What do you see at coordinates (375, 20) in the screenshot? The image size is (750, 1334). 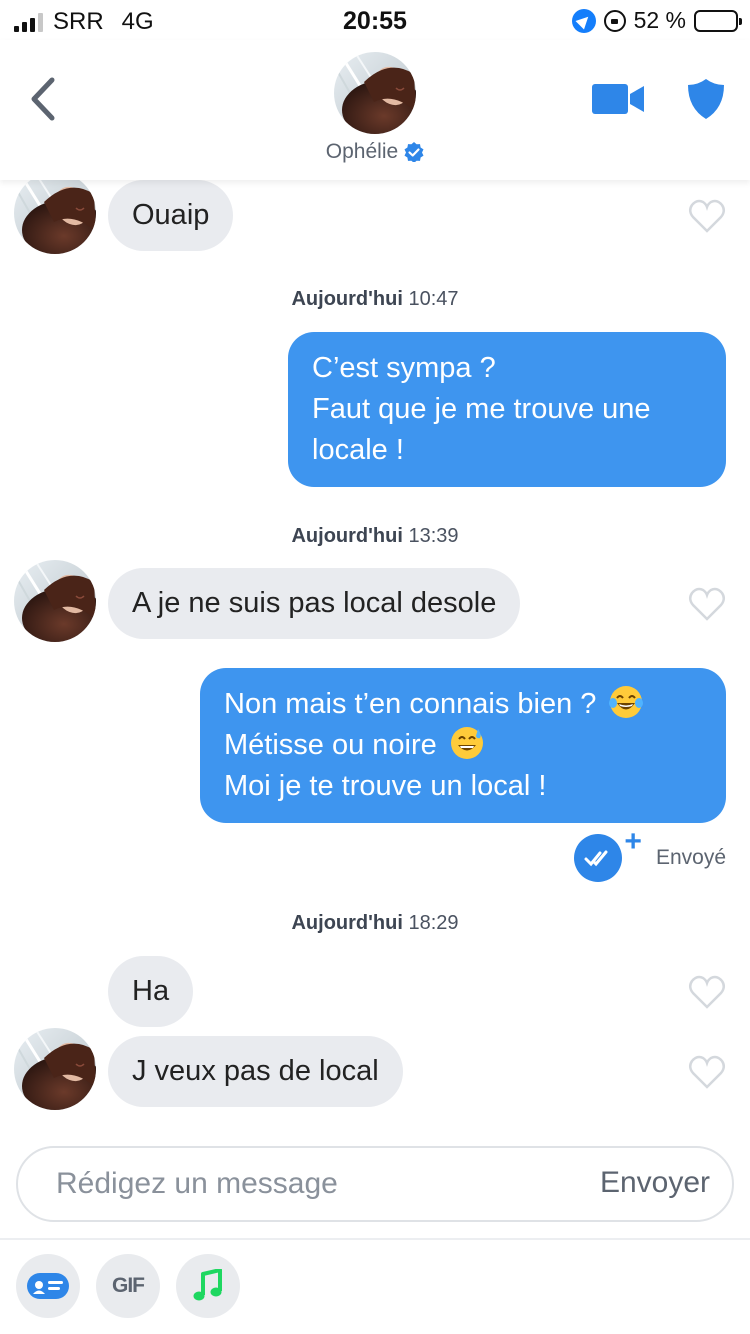 I see `status-bar: SRR 4G 20:55 52 %` at bounding box center [375, 20].